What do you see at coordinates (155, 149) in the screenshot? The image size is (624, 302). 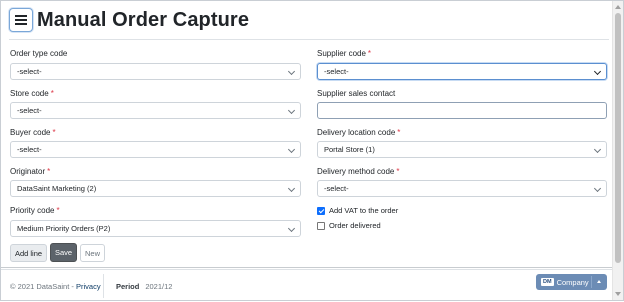 I see `buyer-code-select: -select-` at bounding box center [155, 149].